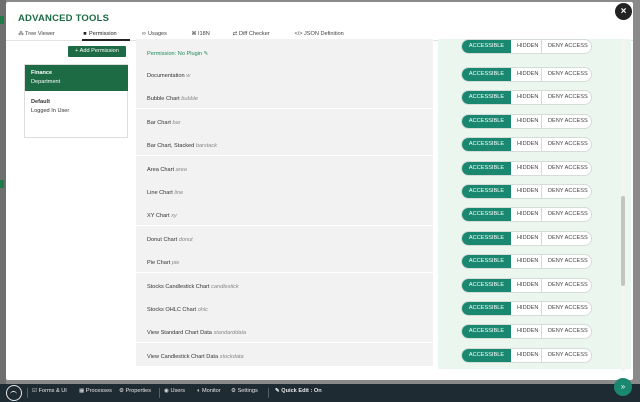 The height and width of the screenshot is (402, 640). I want to click on toolbar-monitor: ◐ Monitor, so click(209, 391).